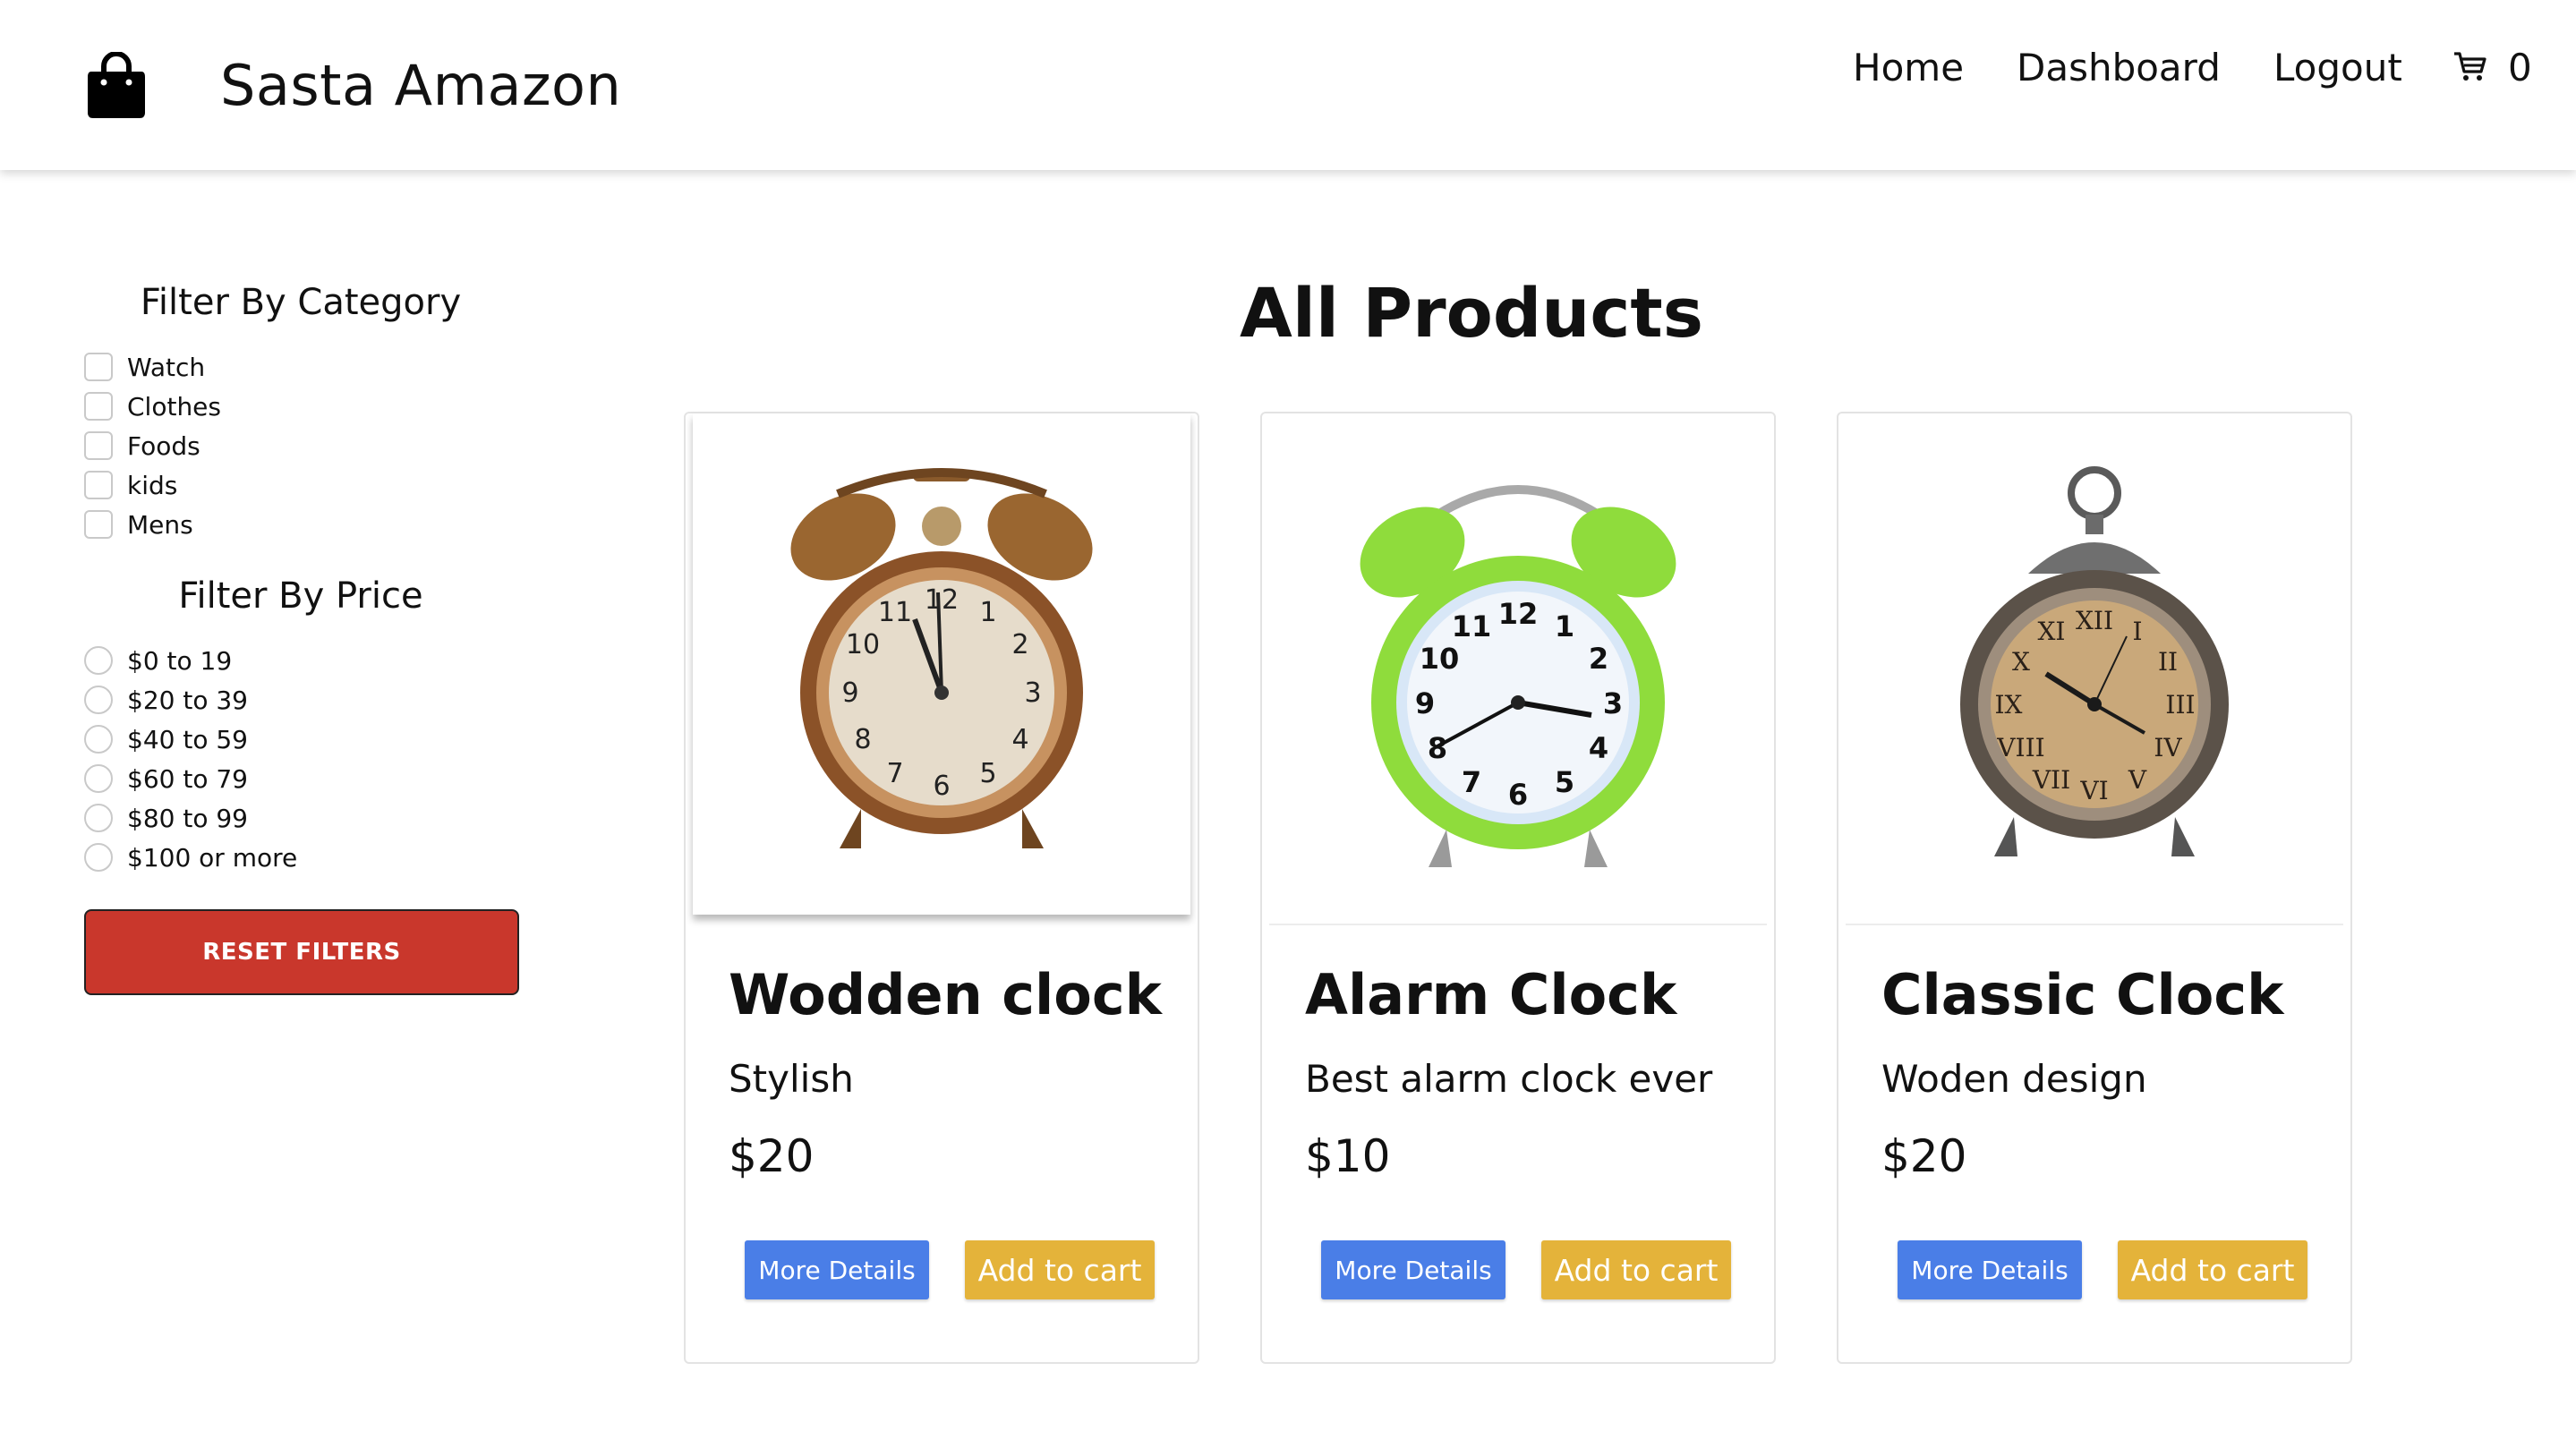 The width and height of the screenshot is (2576, 1448). What do you see at coordinates (2020, 747) in the screenshot?
I see `svg-text: VIII` at bounding box center [2020, 747].